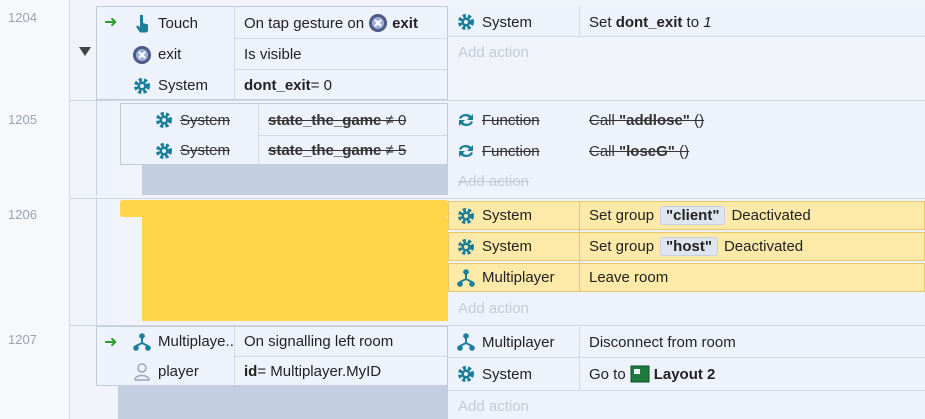 Image resolution: width=925 pixels, height=419 pixels. I want to click on condition-text: state_the_game ≠ 5, so click(332, 150).